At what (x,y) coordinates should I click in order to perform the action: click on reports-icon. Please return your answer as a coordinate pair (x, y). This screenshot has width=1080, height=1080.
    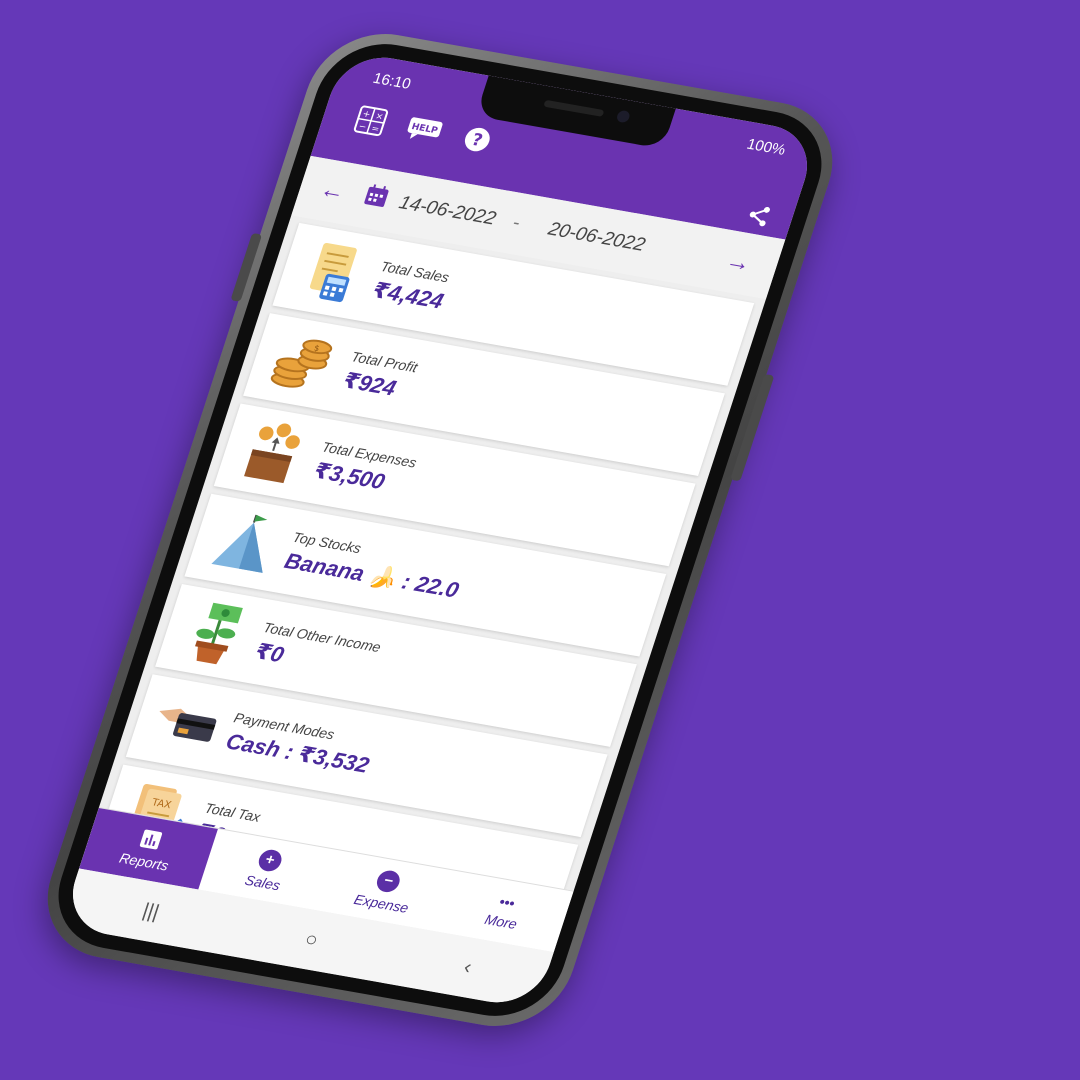
    Looking at the image, I should click on (151, 839).